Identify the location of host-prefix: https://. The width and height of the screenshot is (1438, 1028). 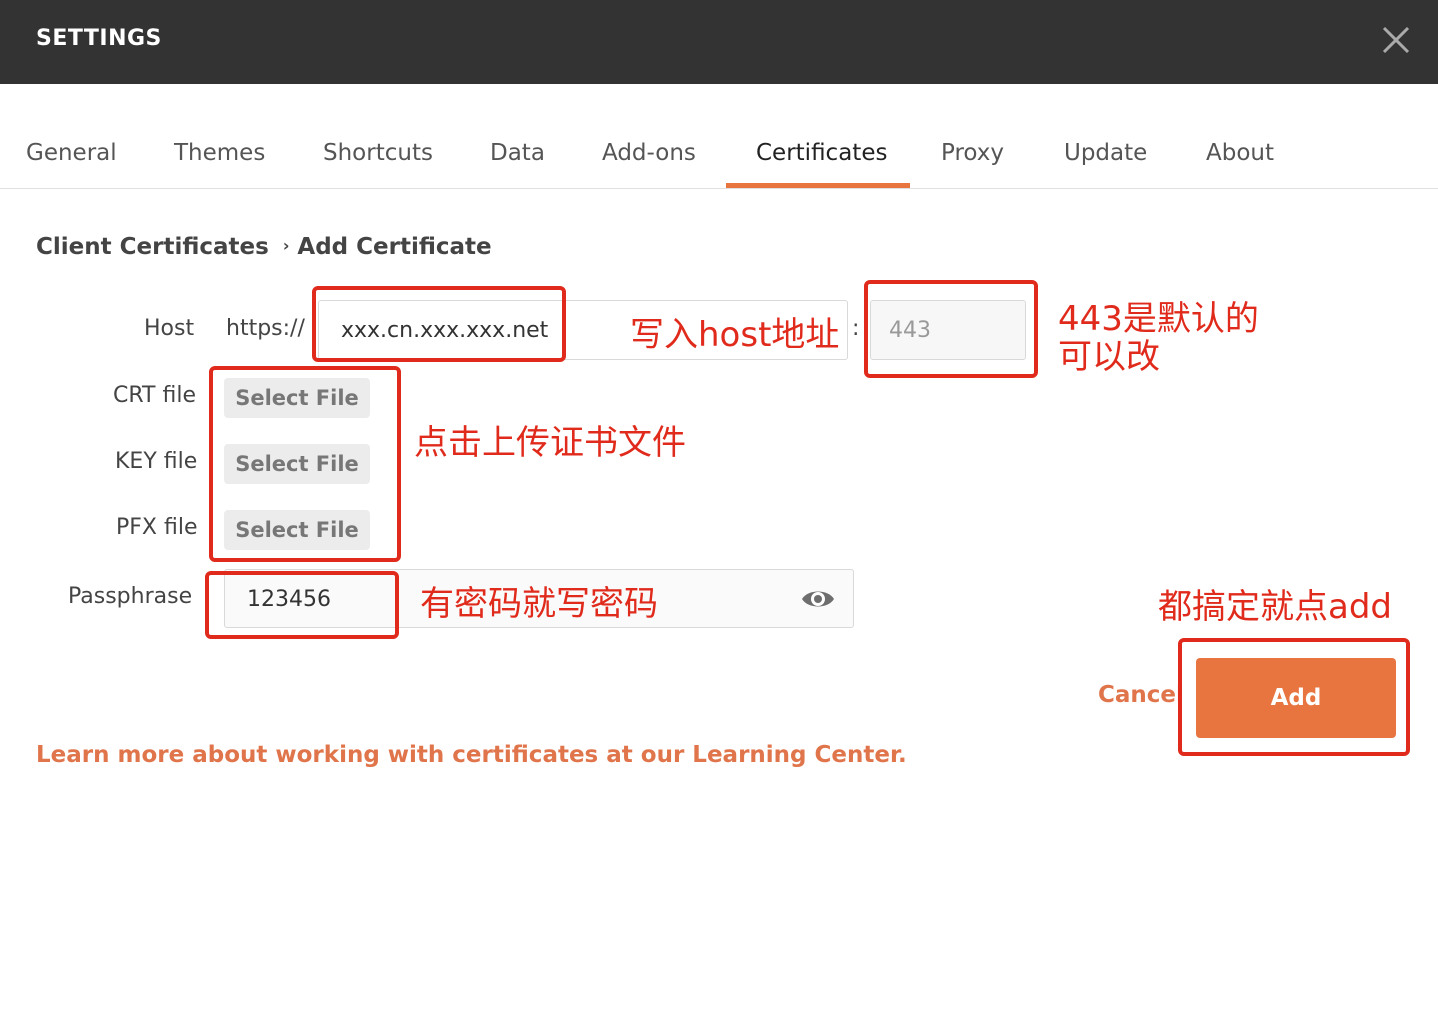
(265, 328).